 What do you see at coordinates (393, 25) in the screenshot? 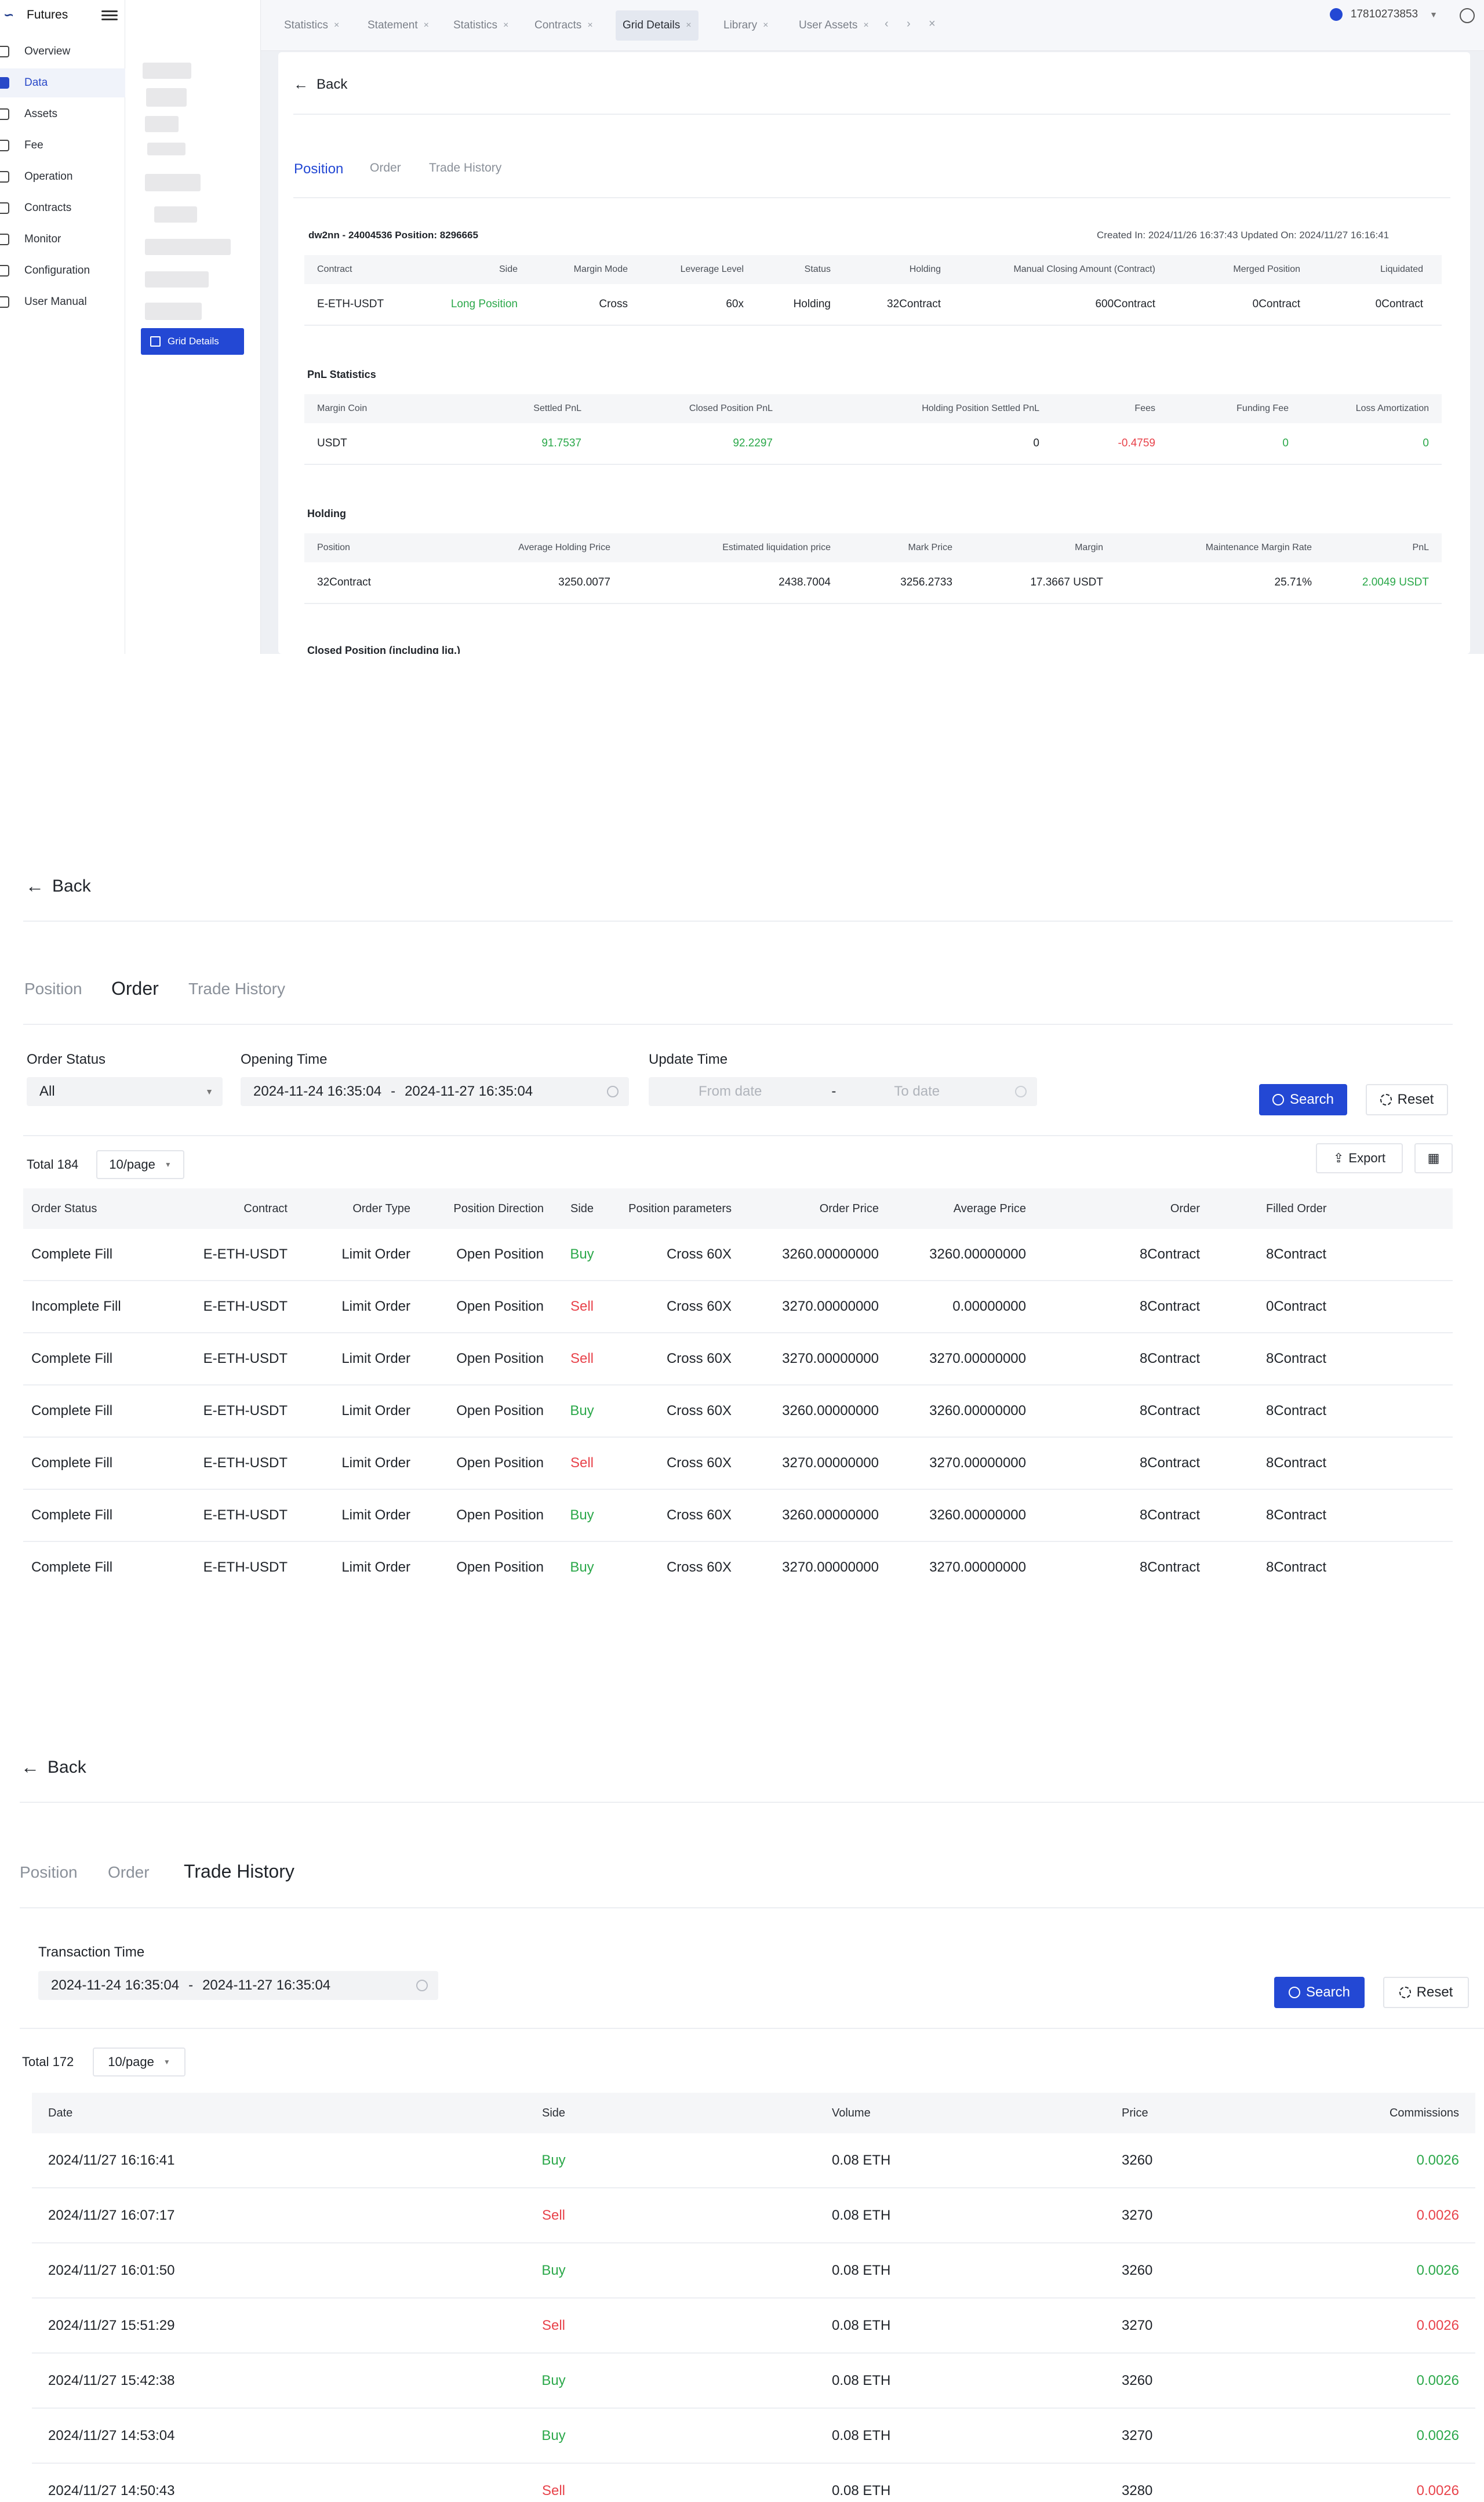
I see `tab-label: Statement` at bounding box center [393, 25].